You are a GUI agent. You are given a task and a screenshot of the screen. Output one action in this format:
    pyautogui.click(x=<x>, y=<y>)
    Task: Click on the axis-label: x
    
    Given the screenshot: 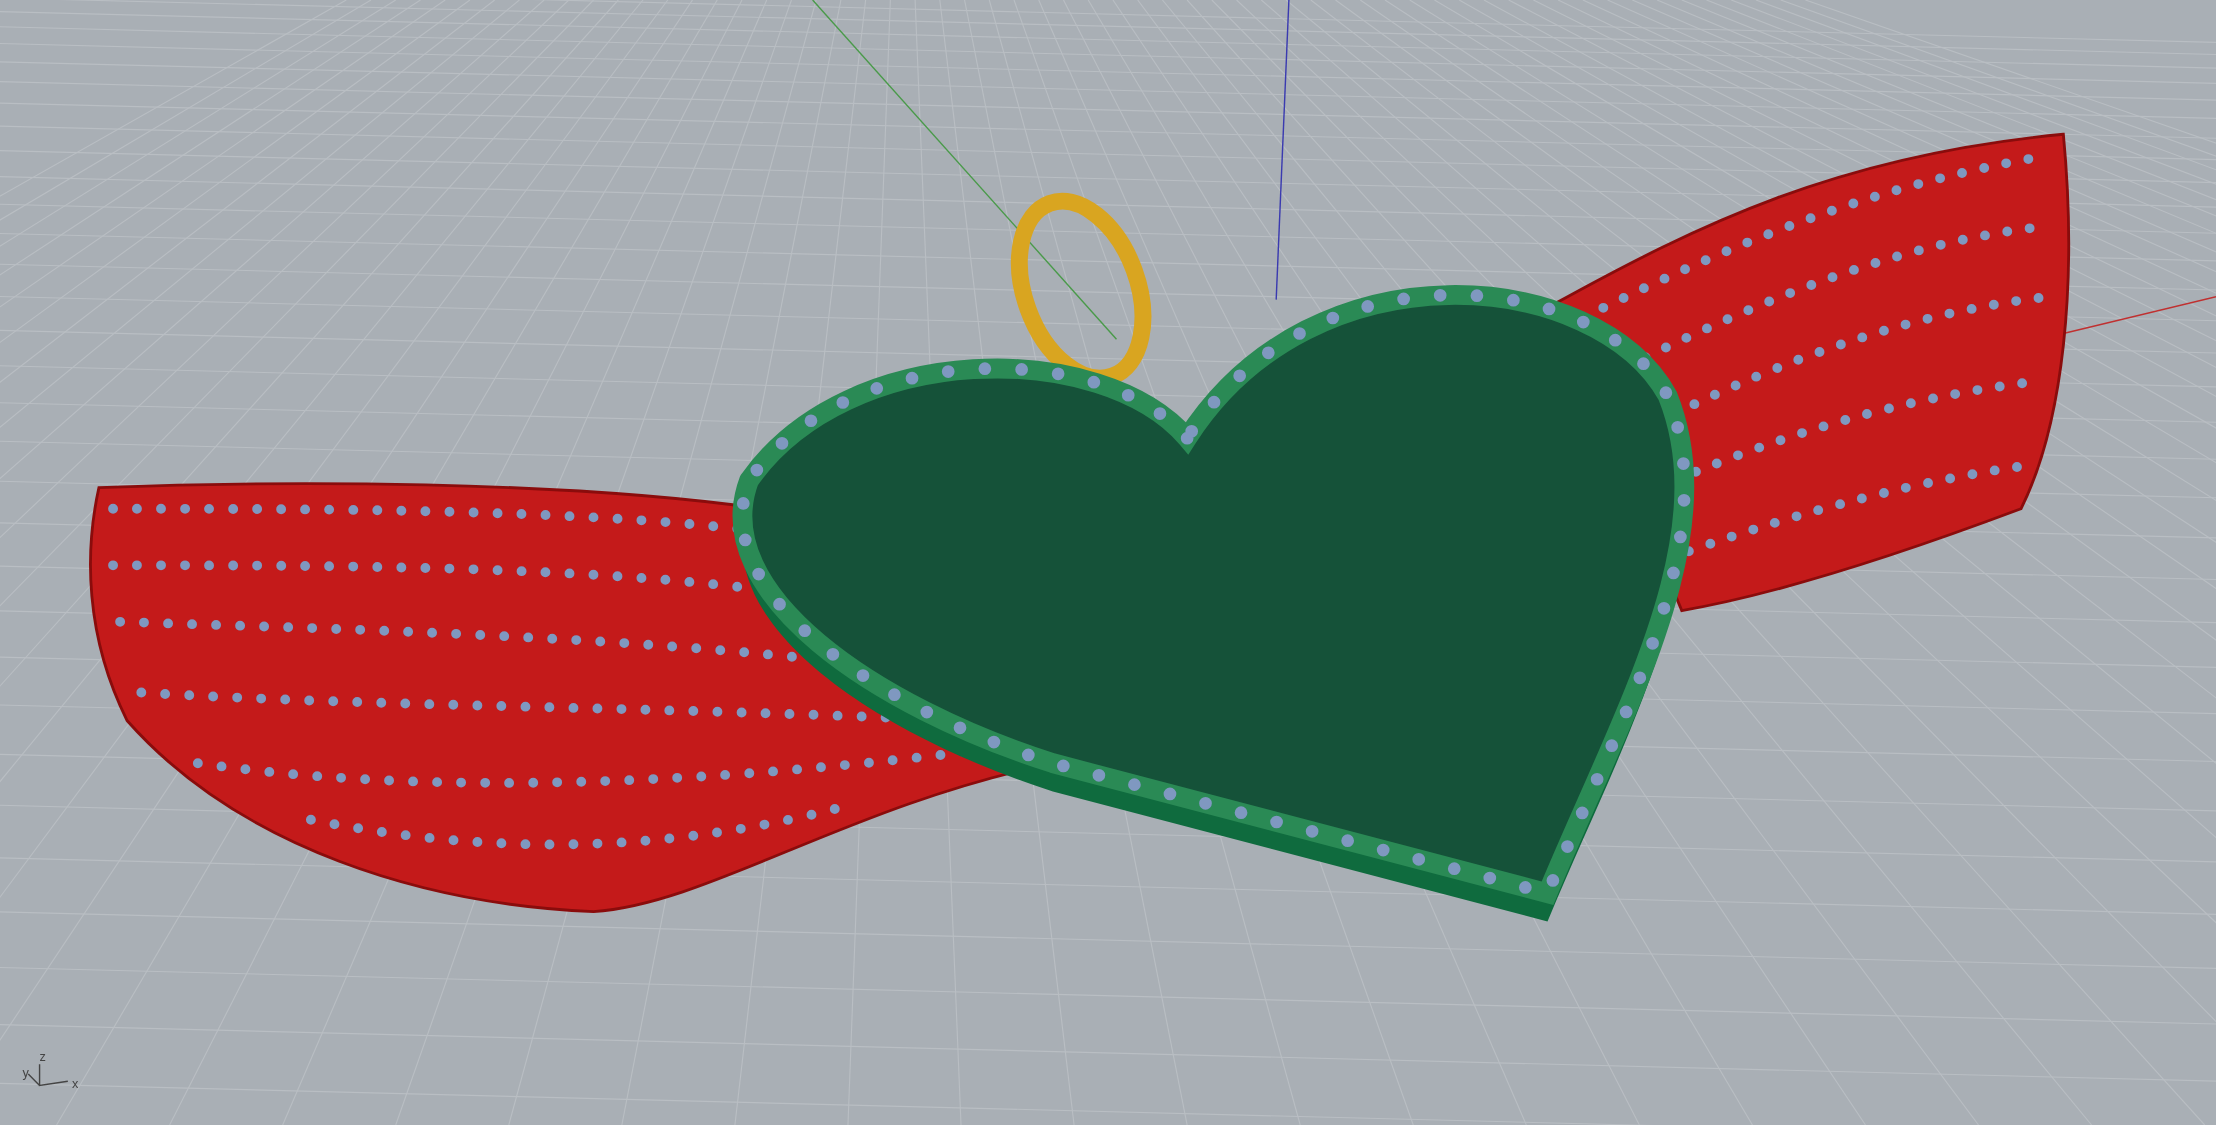 What is the action you would take?
    pyautogui.click(x=75, y=1084)
    